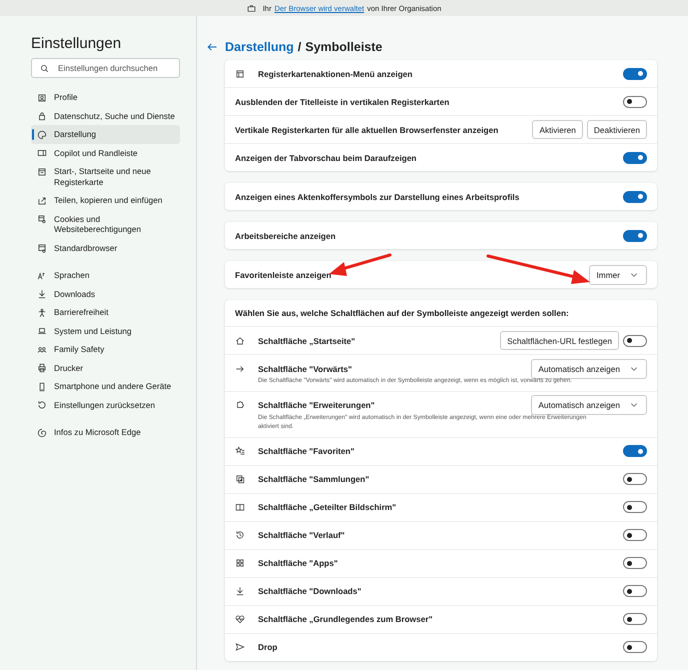 This screenshot has height=670, width=688. I want to click on setting-label: Schaltfläche "Sammlungen", so click(314, 479).